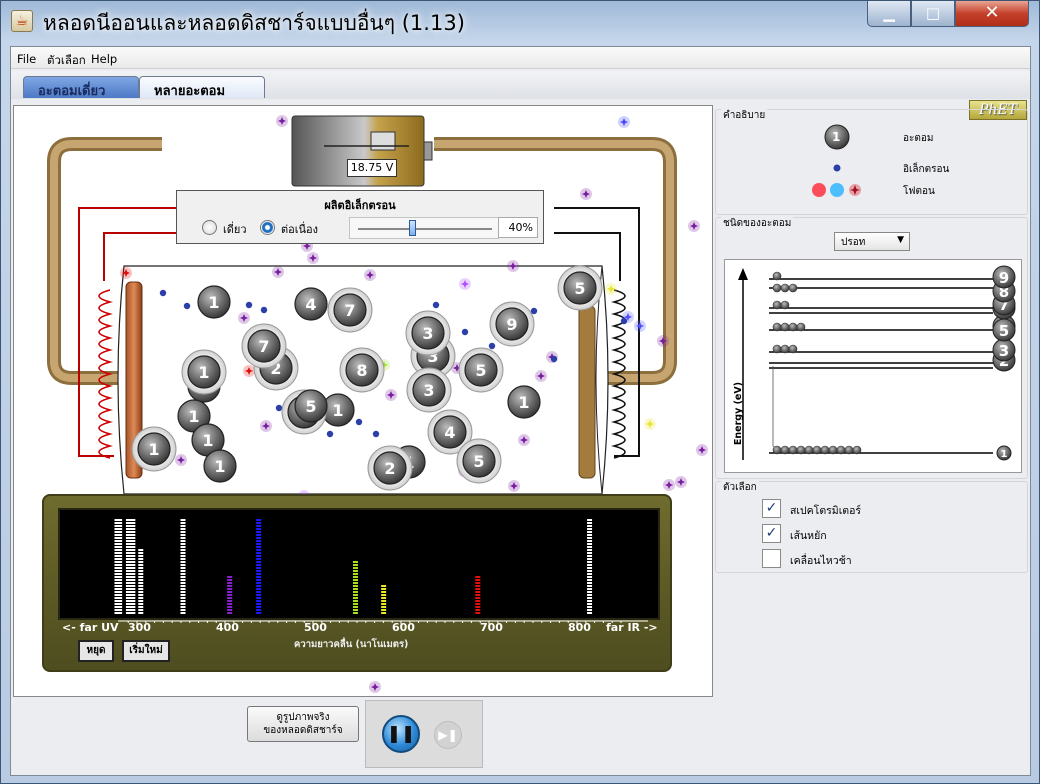 The image size is (1040, 784). I want to click on radio-continuous, so click(267, 227).